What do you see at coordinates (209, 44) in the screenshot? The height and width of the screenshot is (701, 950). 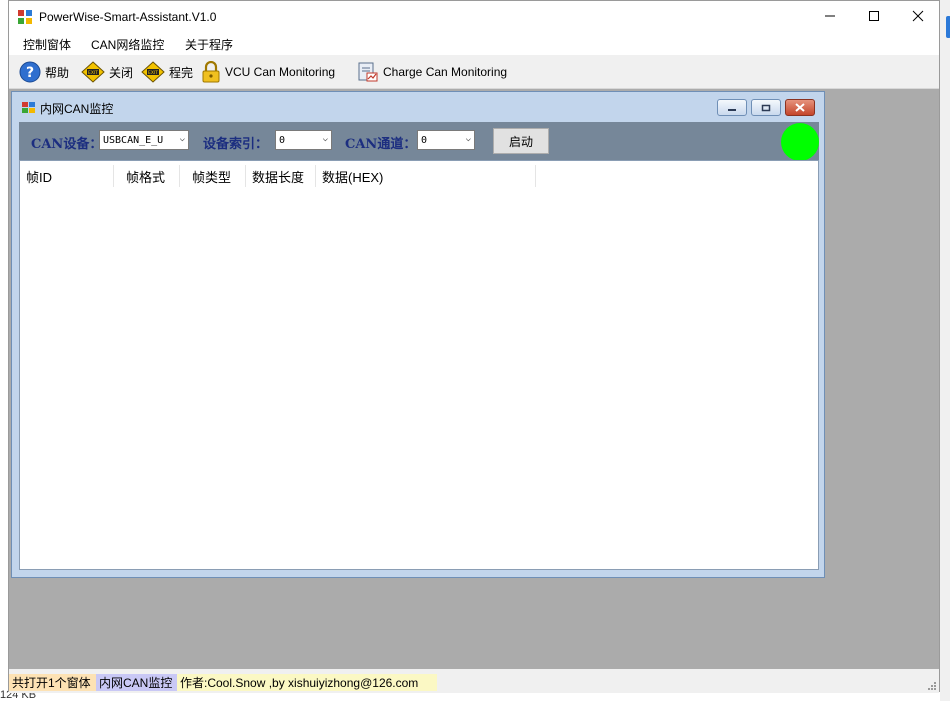 I see `menu-about: 关于程序` at bounding box center [209, 44].